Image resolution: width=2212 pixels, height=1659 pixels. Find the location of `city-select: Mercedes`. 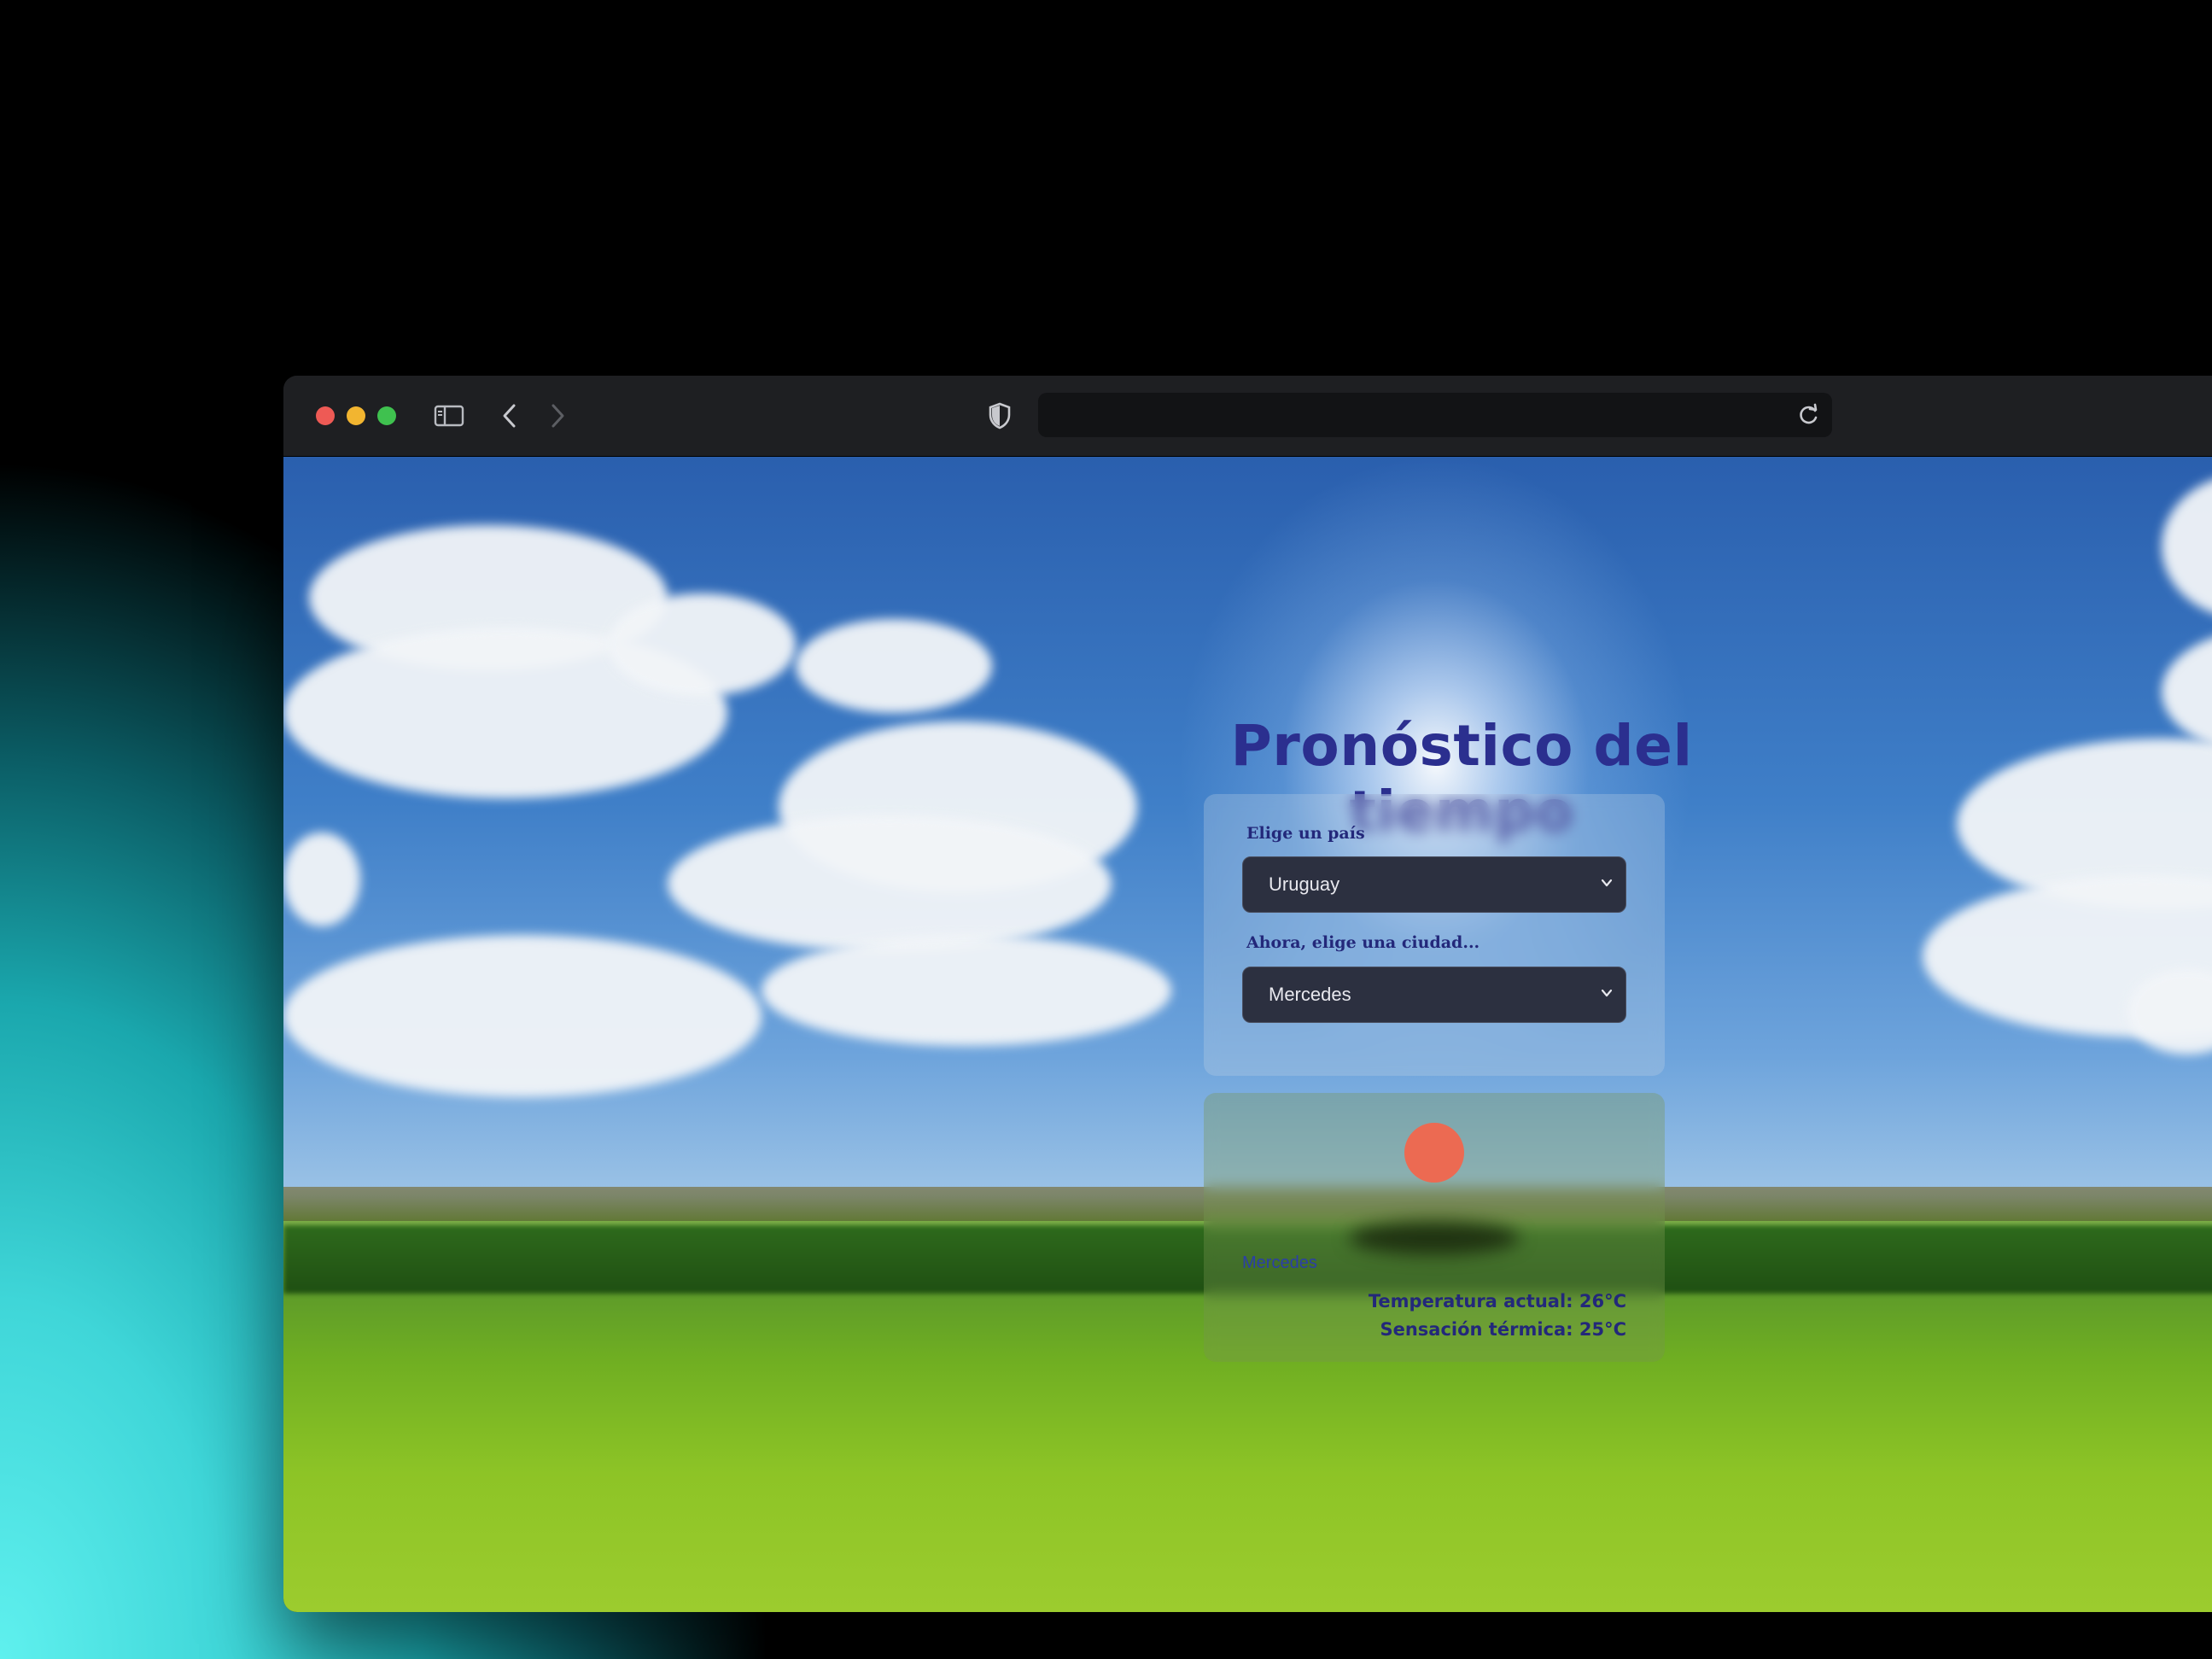

city-select: Mercedes is located at coordinates (1434, 995).